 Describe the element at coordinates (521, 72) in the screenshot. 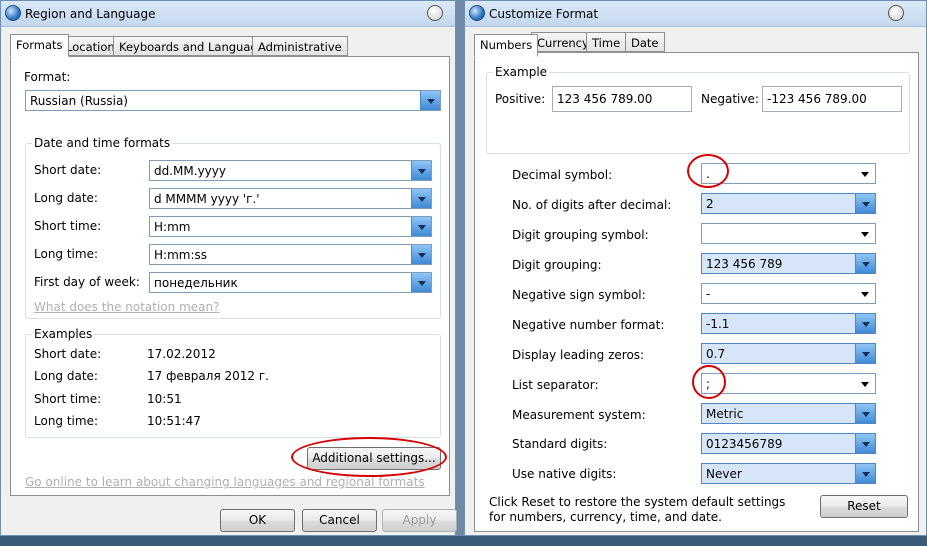

I see `example-group-title: Example` at that location.